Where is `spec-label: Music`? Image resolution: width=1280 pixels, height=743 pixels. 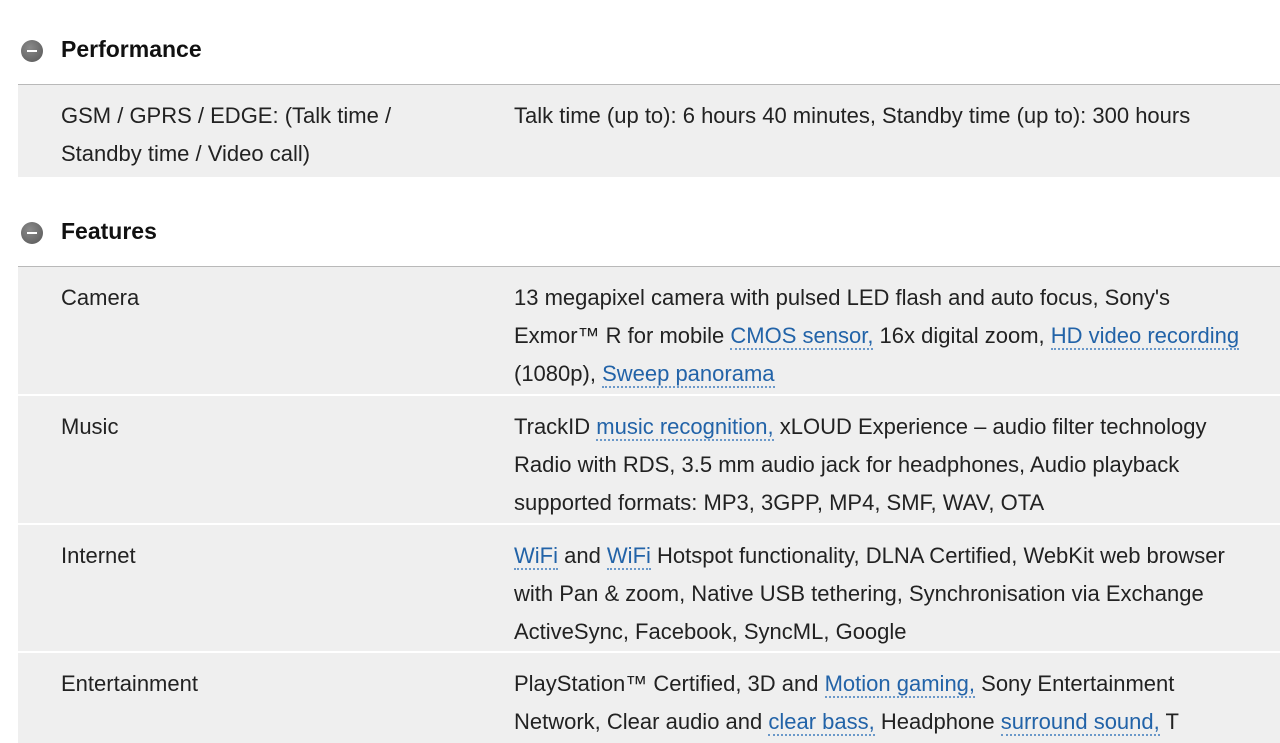 spec-label: Music is located at coordinates (90, 426).